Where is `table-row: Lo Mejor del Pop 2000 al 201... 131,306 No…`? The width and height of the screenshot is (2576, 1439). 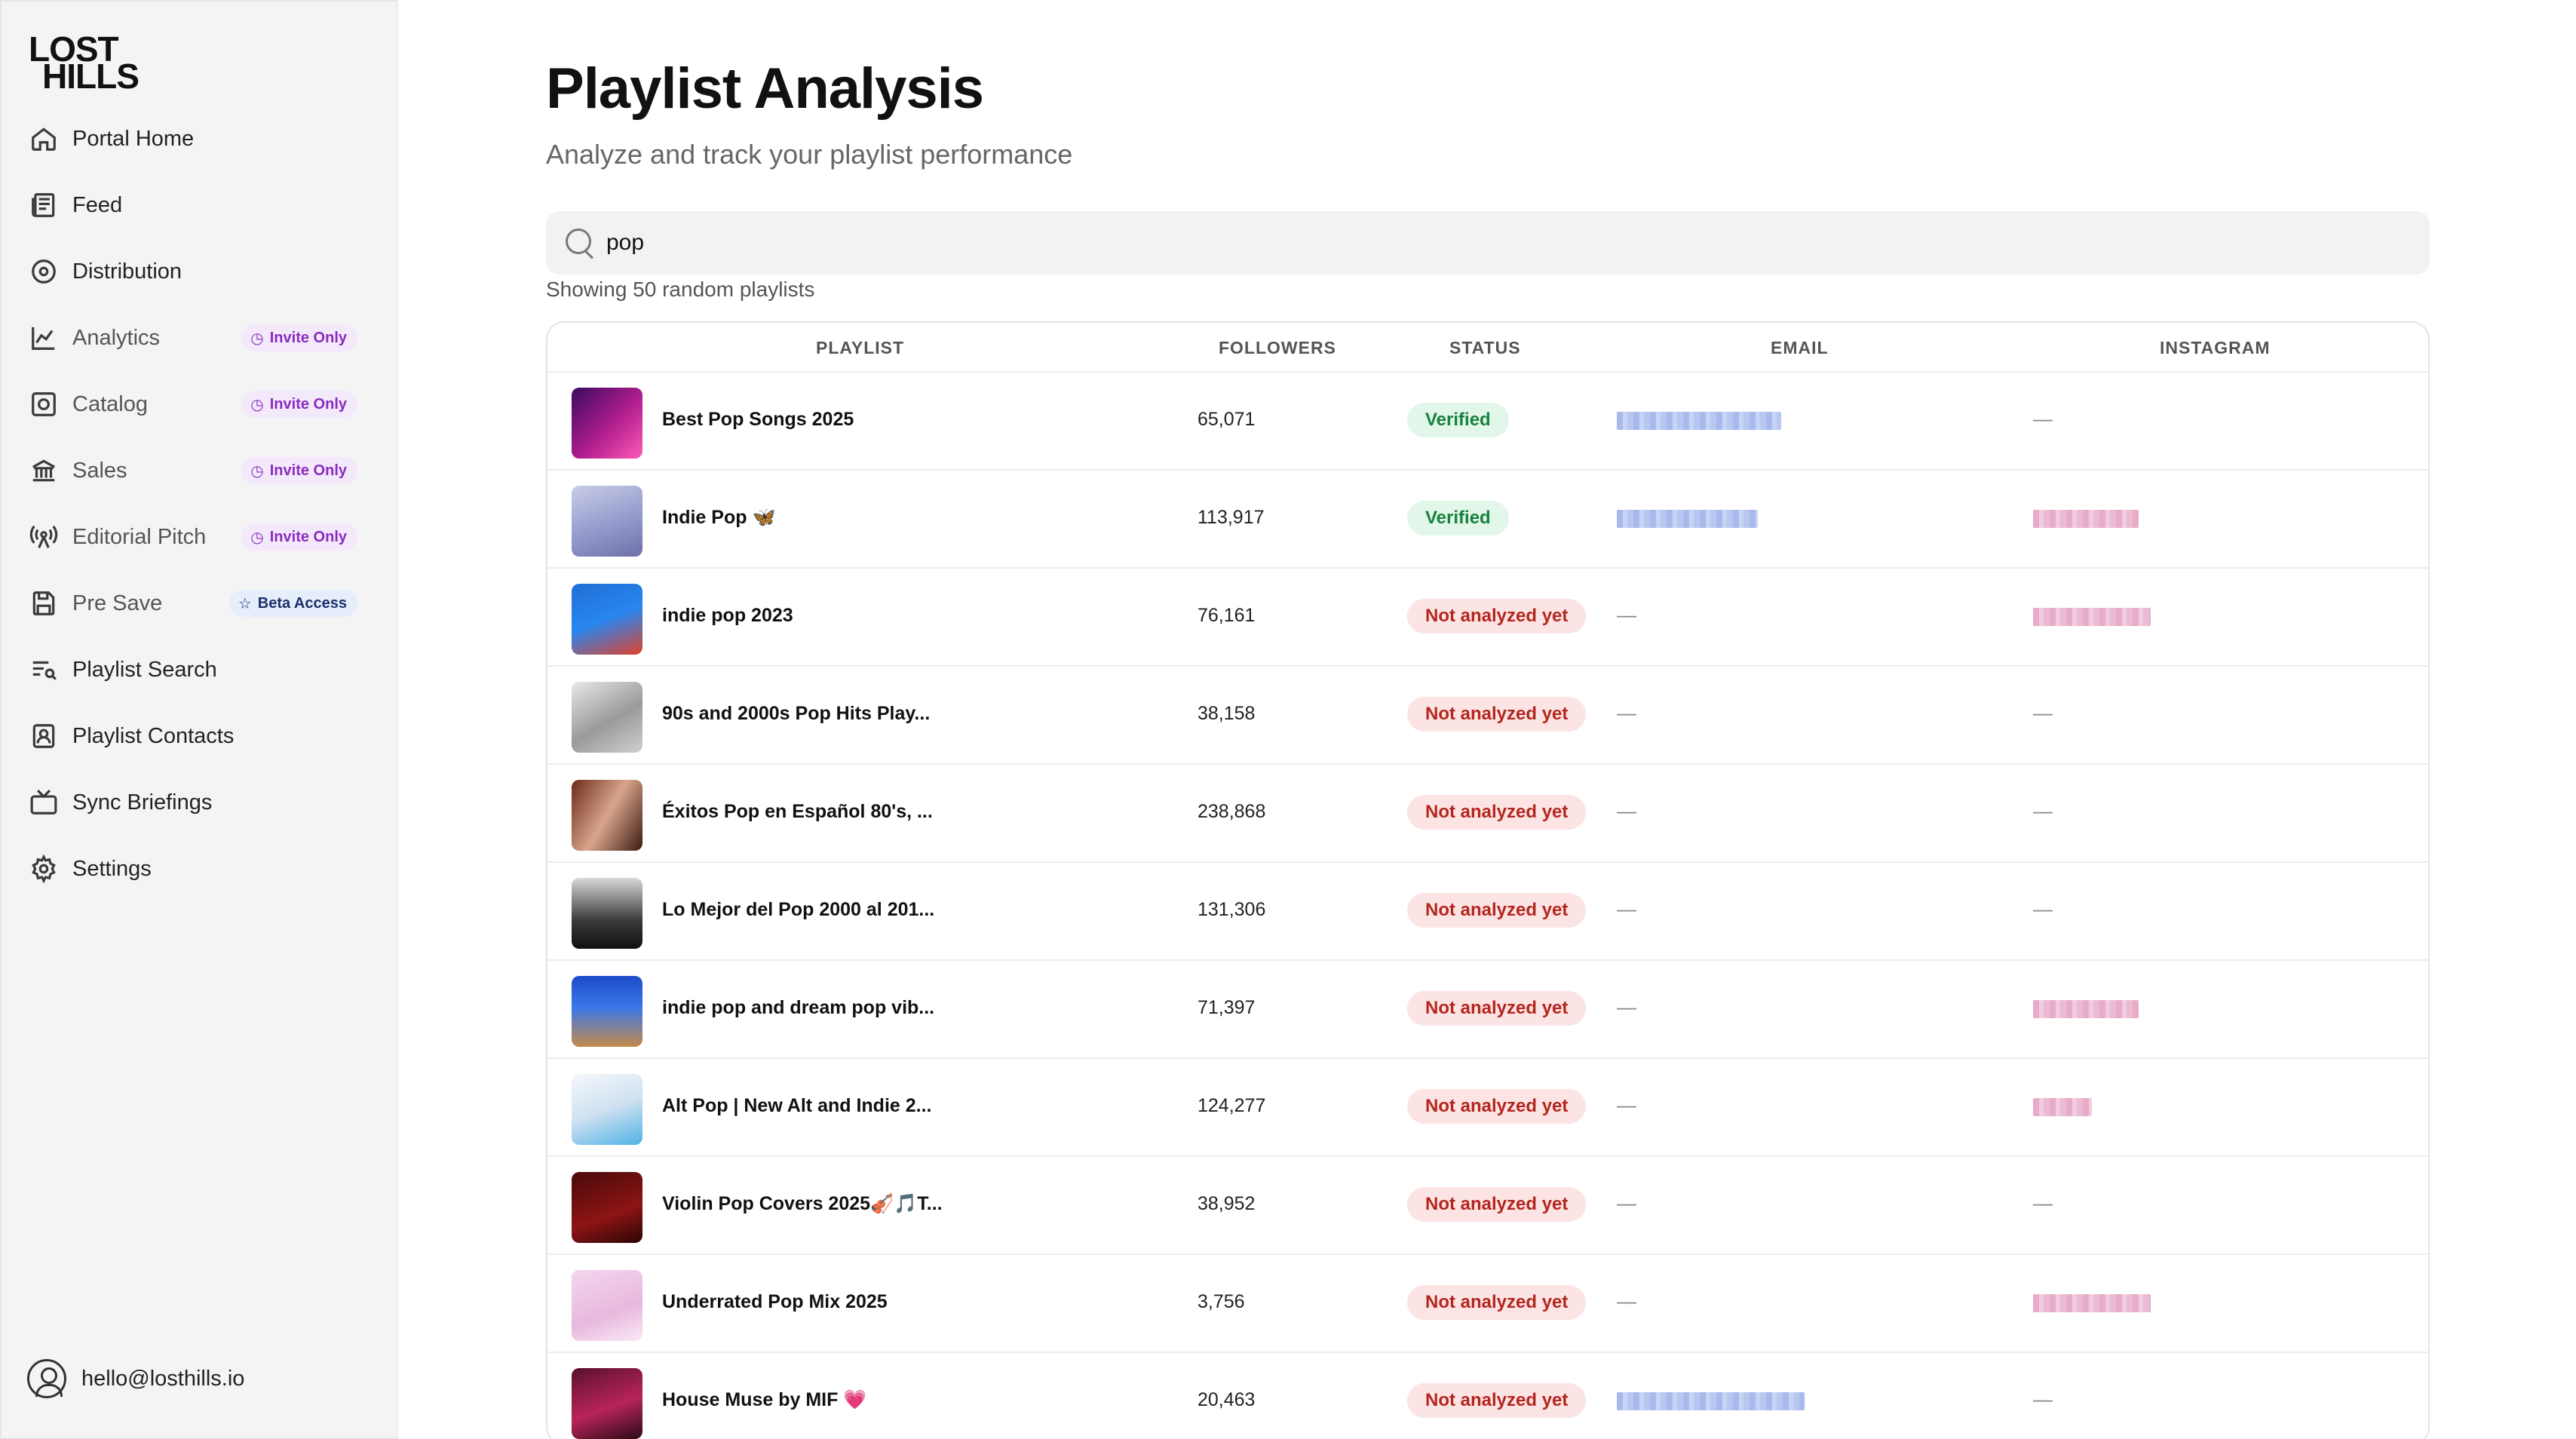
table-row: Lo Mejor del Pop 2000 al 201... 131,306 No… is located at coordinates (1487, 912).